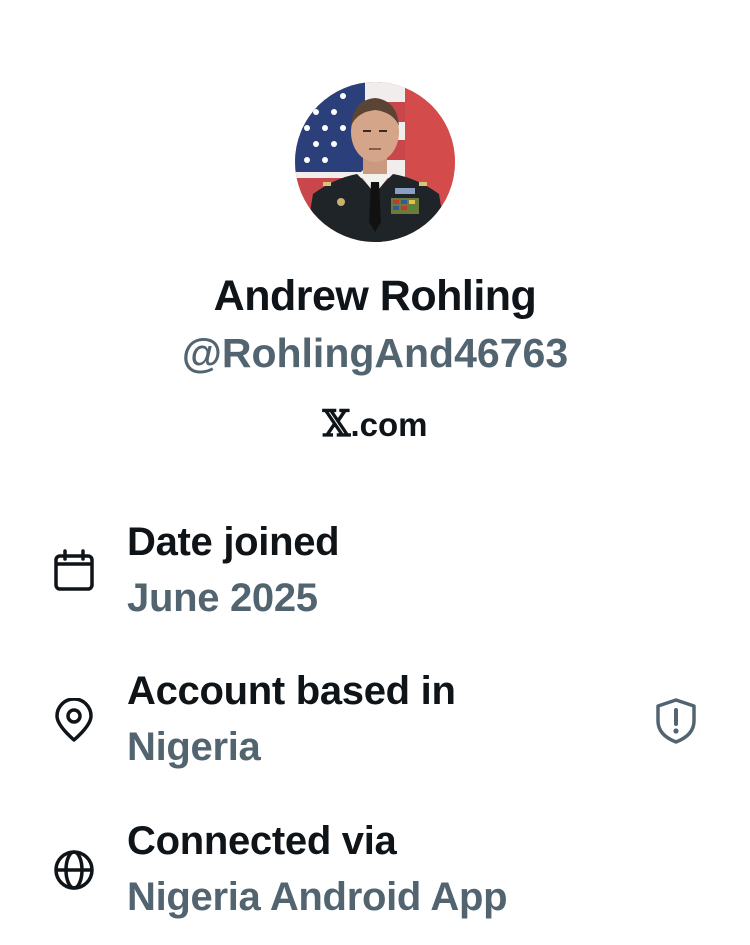 The width and height of the screenshot is (750, 945). What do you see at coordinates (375, 296) in the screenshot?
I see `profile-name: Andrew Rohling` at bounding box center [375, 296].